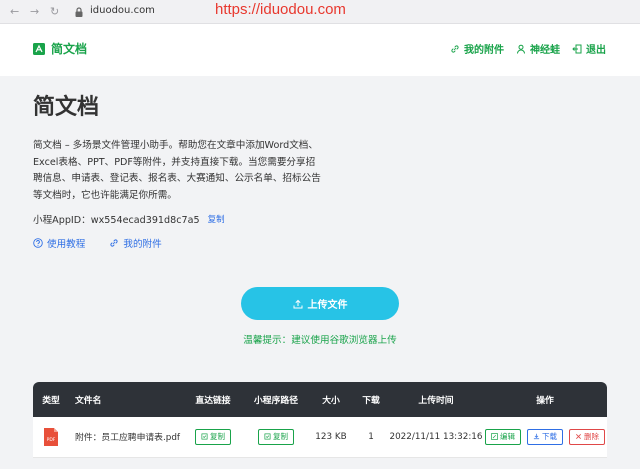 This screenshot has width=640, height=469. I want to click on question-icon, so click(38, 243).